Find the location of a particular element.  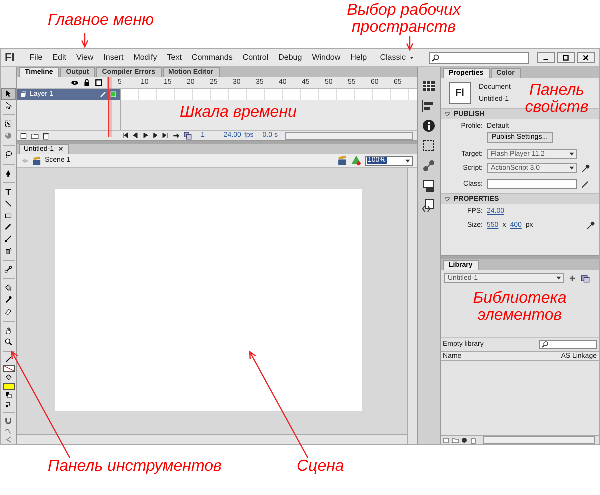

new-library-icon is located at coordinates (585, 278).